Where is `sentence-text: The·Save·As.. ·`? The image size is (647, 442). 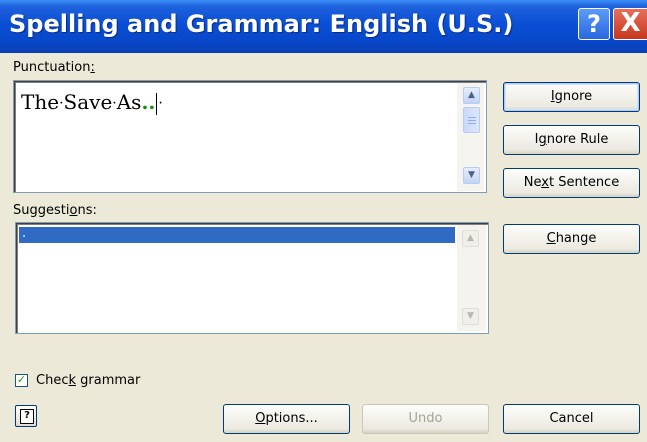
sentence-text: The·Save·As.. · is located at coordinates (92, 102).